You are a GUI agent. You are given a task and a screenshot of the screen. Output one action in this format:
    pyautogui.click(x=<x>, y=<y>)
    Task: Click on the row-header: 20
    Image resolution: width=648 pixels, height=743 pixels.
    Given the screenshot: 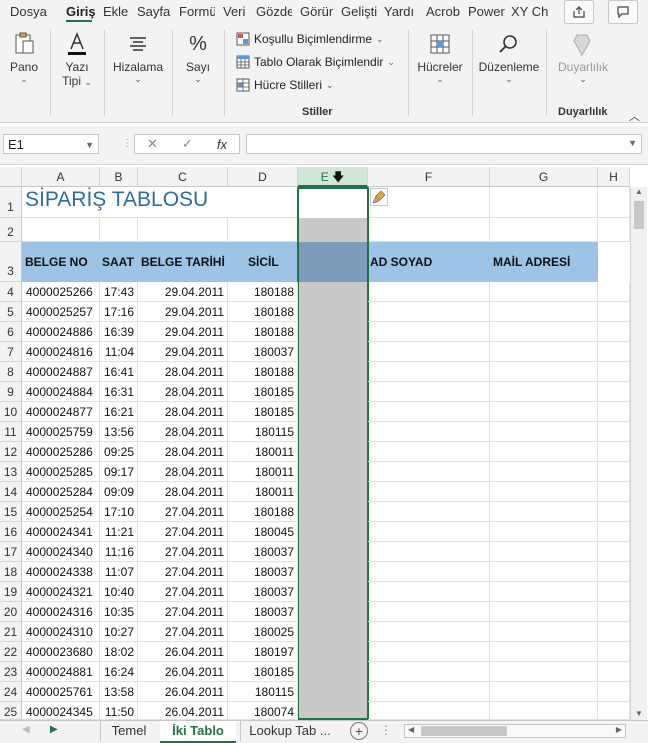 What is the action you would take?
    pyautogui.click(x=11, y=612)
    